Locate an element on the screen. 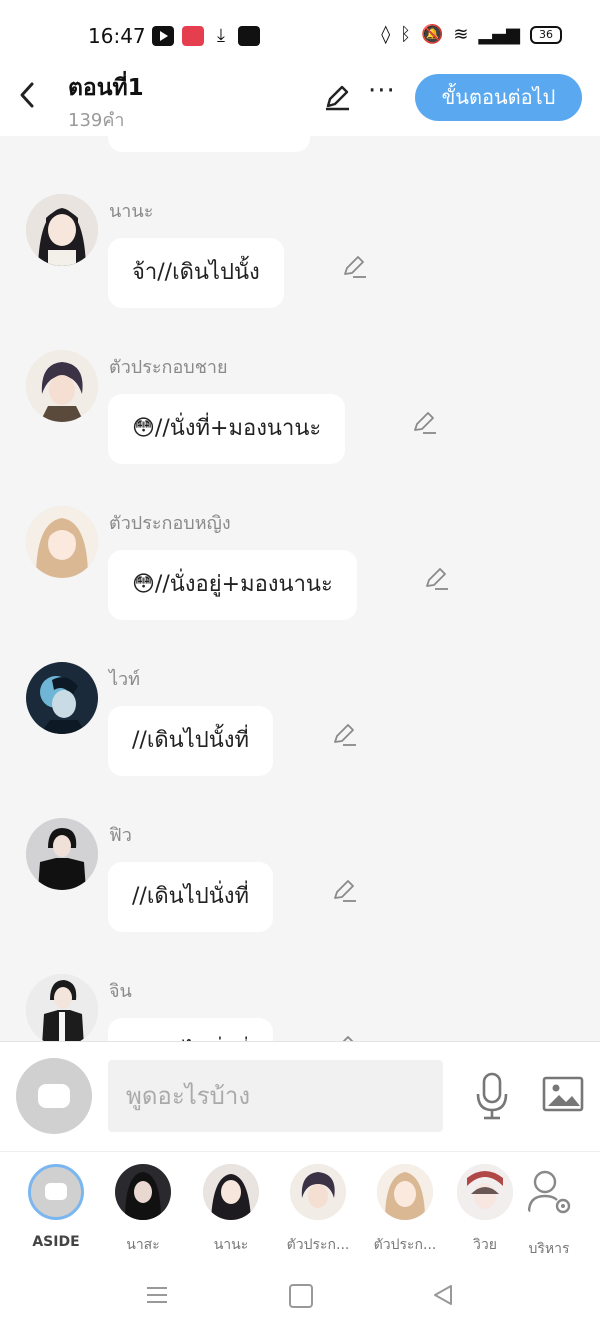  menu-icon is located at coordinates (157, 1295).